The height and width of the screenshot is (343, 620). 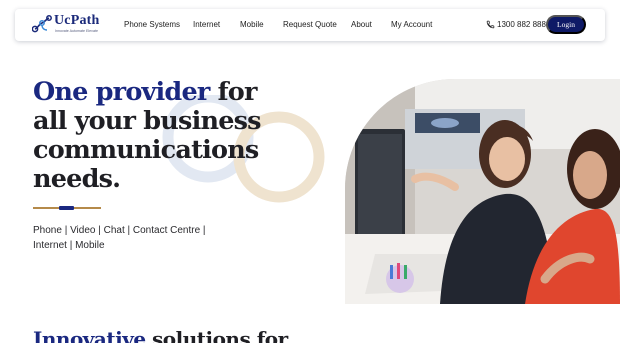 What do you see at coordinates (66, 208) in the screenshot?
I see `hero-divider-accent` at bounding box center [66, 208].